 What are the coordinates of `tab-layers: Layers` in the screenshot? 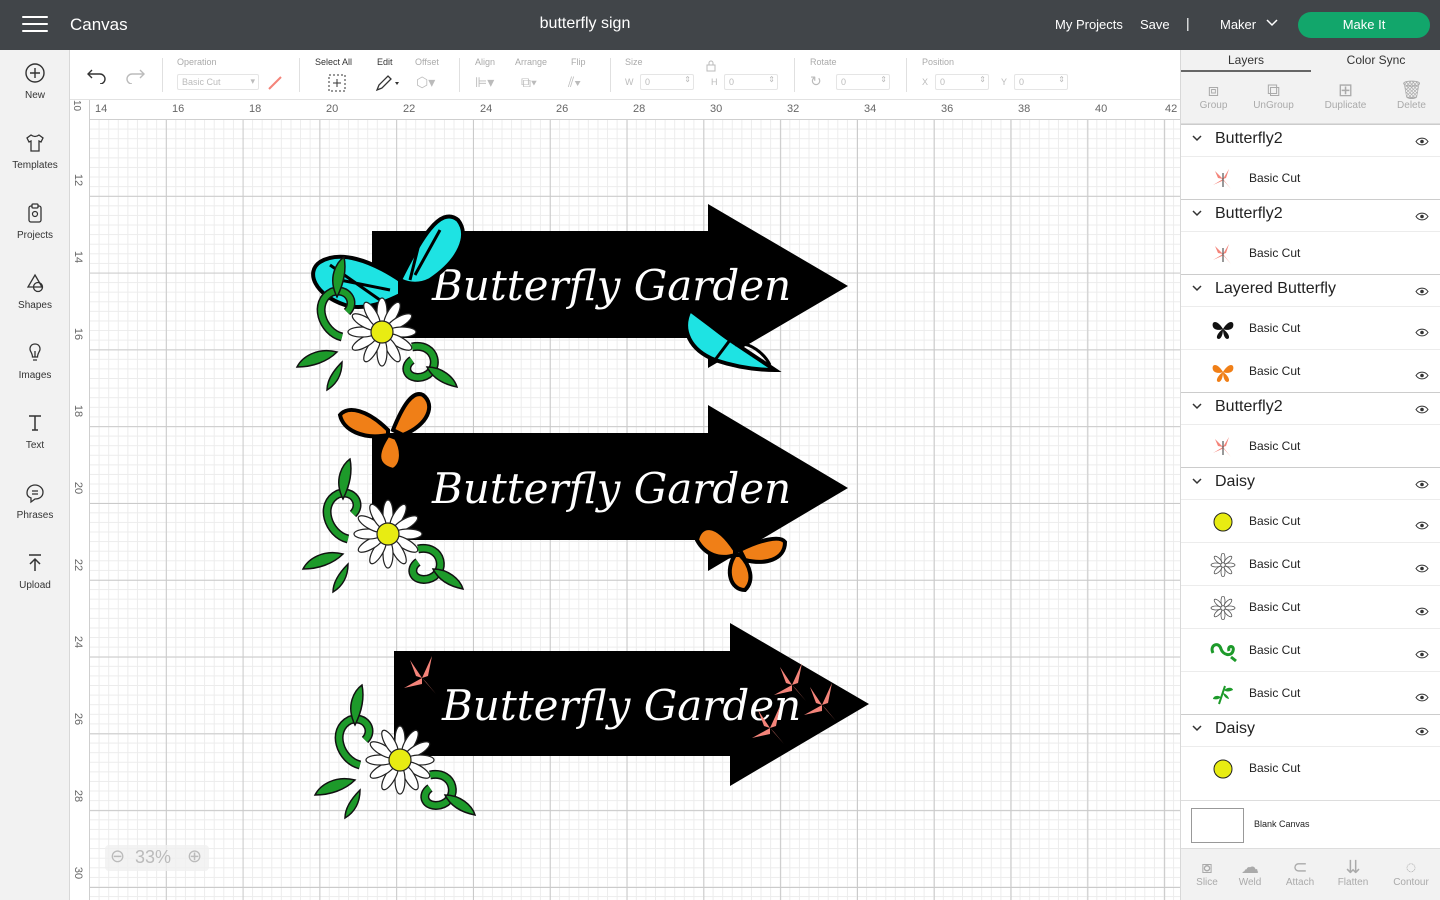 It's located at (1246, 62).